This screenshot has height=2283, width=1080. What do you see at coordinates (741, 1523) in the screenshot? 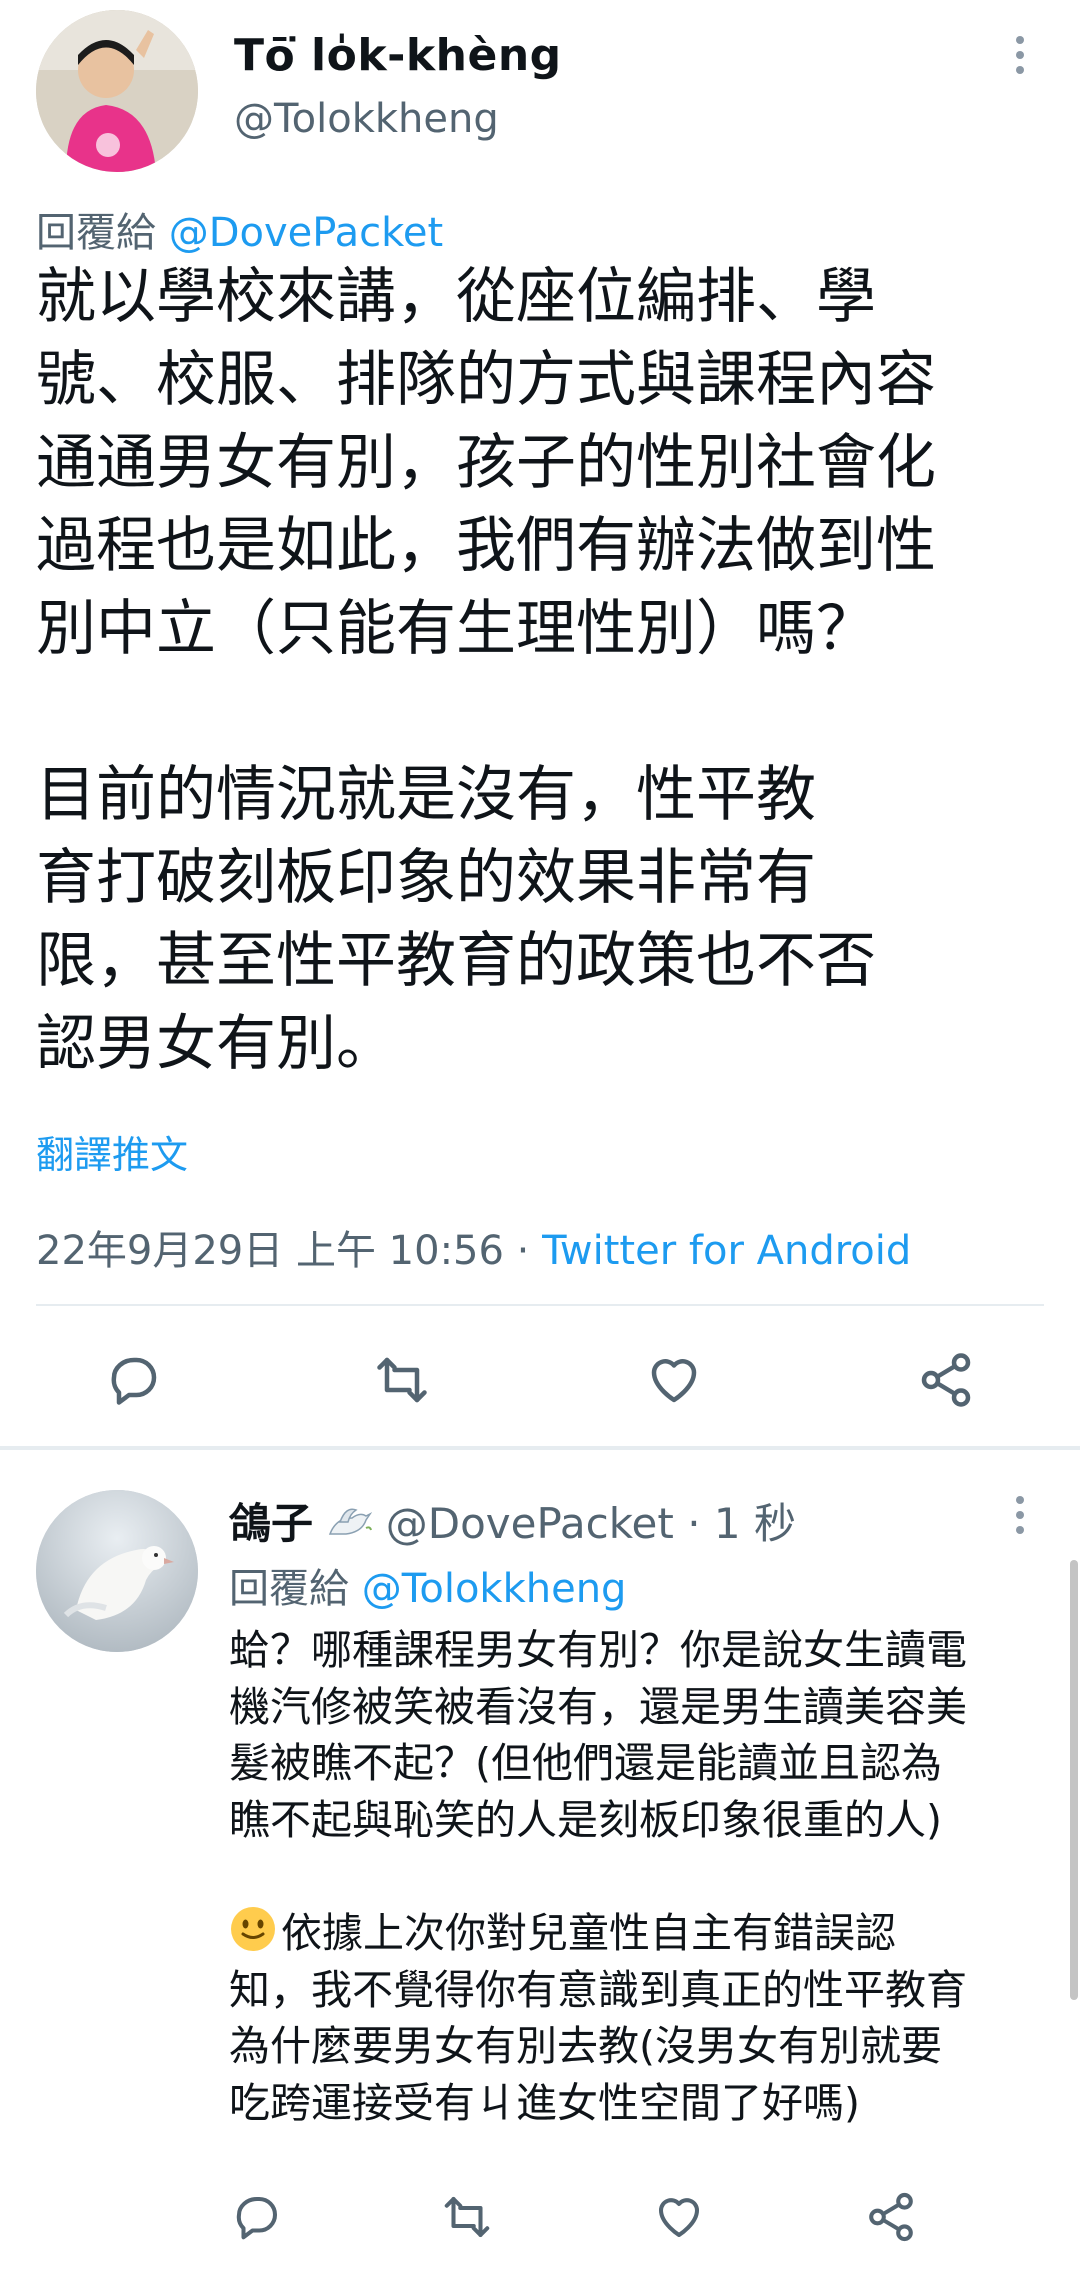
I see `relative-time: · 1 秒` at bounding box center [741, 1523].